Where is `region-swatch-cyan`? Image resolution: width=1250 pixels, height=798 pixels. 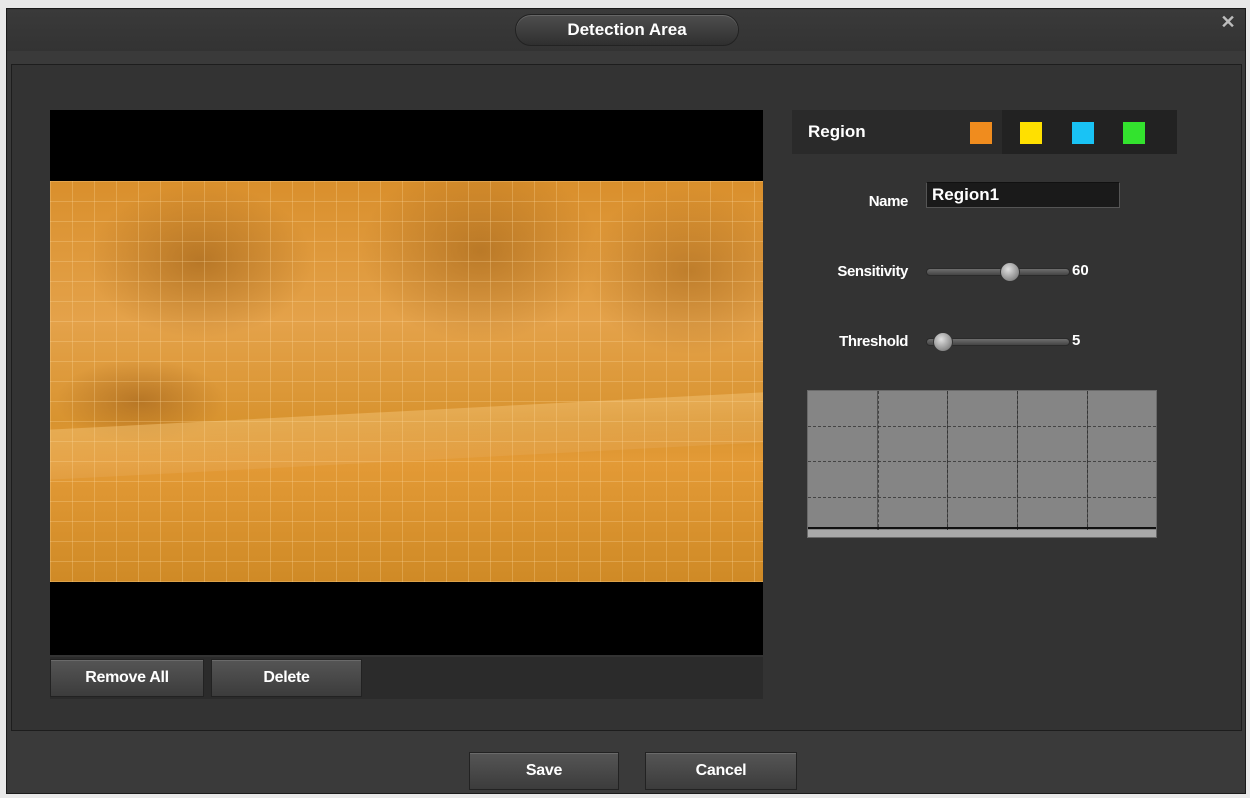
region-swatch-cyan is located at coordinates (1083, 133).